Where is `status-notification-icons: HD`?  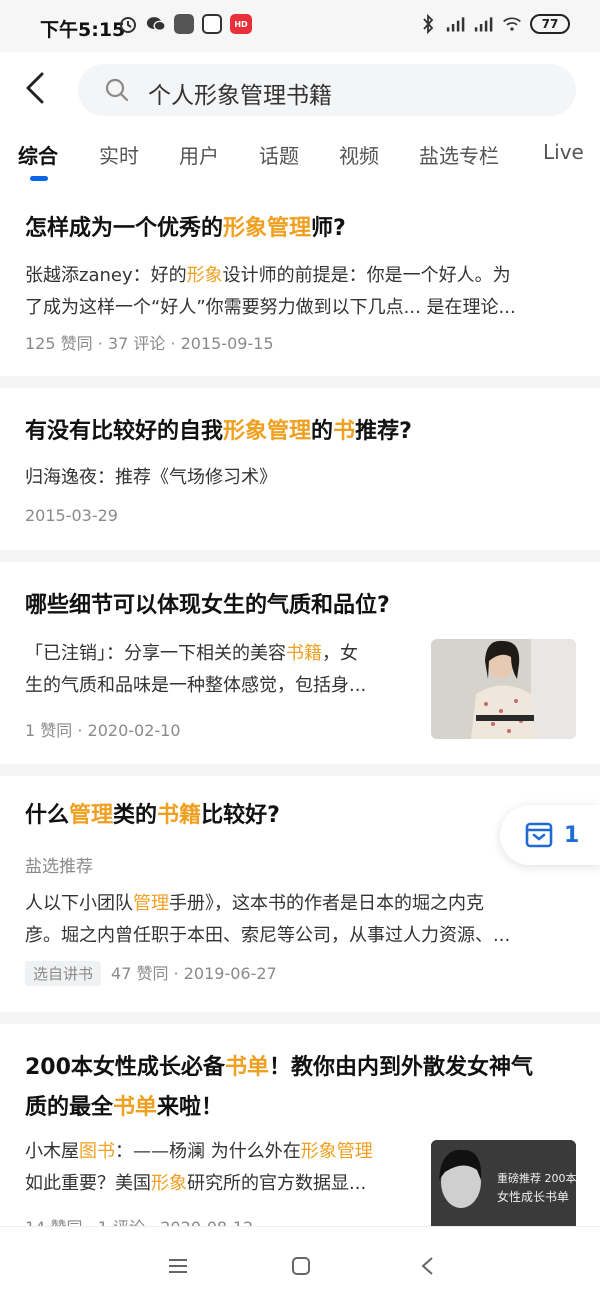
status-notification-icons: HD is located at coordinates (185, 24).